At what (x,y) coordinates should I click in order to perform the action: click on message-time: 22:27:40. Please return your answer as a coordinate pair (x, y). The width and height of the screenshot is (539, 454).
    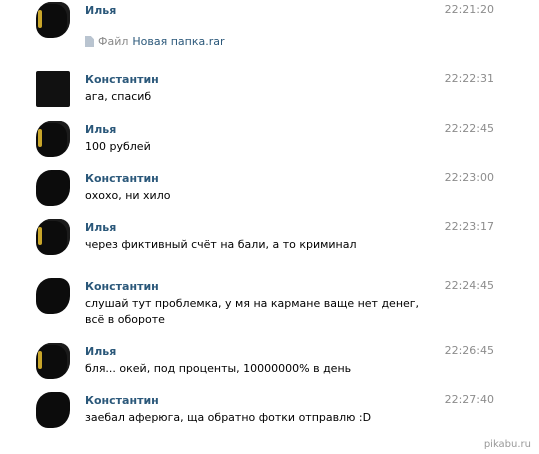
    Looking at the image, I should click on (469, 399).